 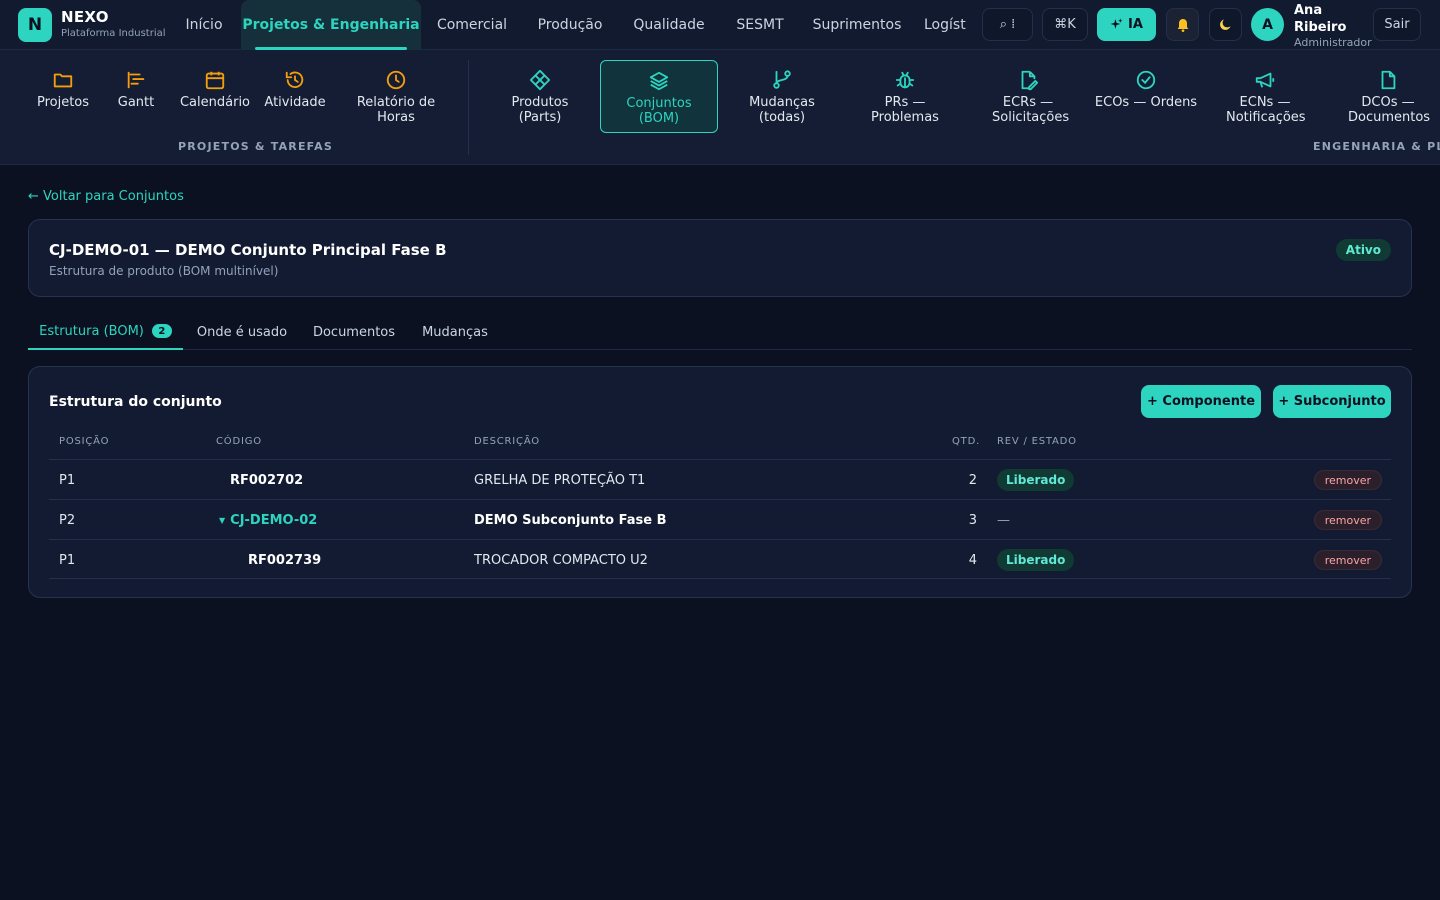 What do you see at coordinates (905, 80) in the screenshot?
I see `bug-icon` at bounding box center [905, 80].